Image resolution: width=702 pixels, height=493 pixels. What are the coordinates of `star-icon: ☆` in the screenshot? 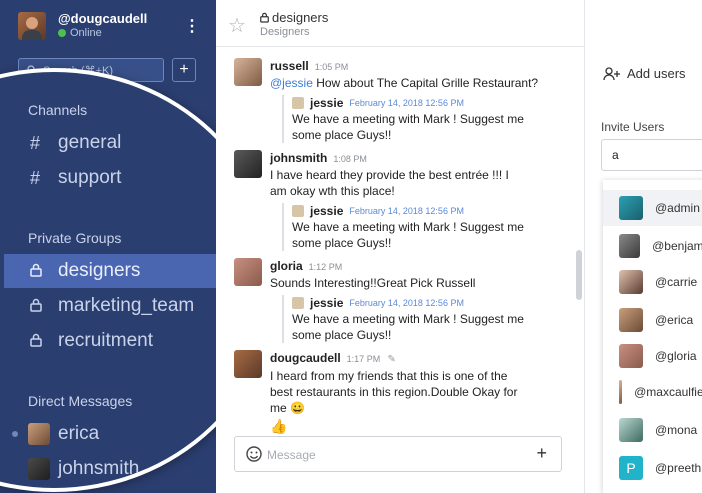 It's located at (237, 25).